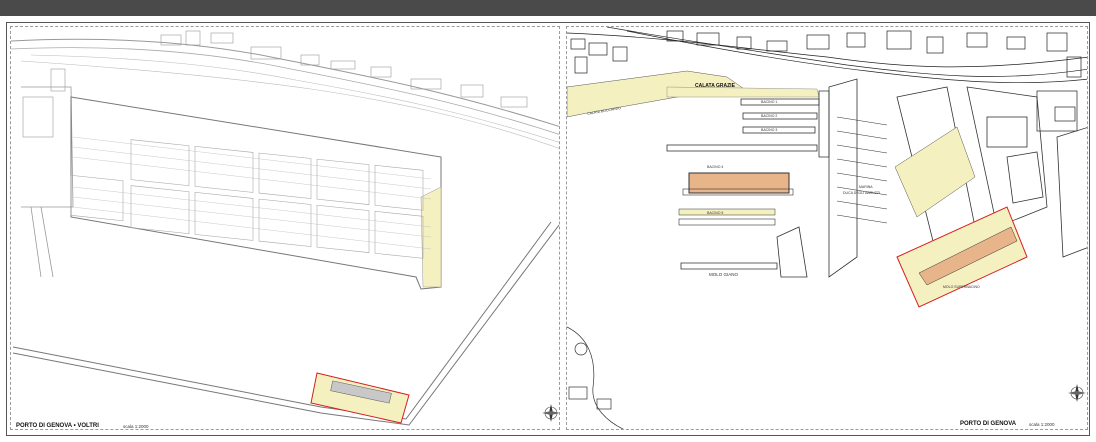  I want to click on label-molo-giano: MOLO GIANO, so click(724, 274).